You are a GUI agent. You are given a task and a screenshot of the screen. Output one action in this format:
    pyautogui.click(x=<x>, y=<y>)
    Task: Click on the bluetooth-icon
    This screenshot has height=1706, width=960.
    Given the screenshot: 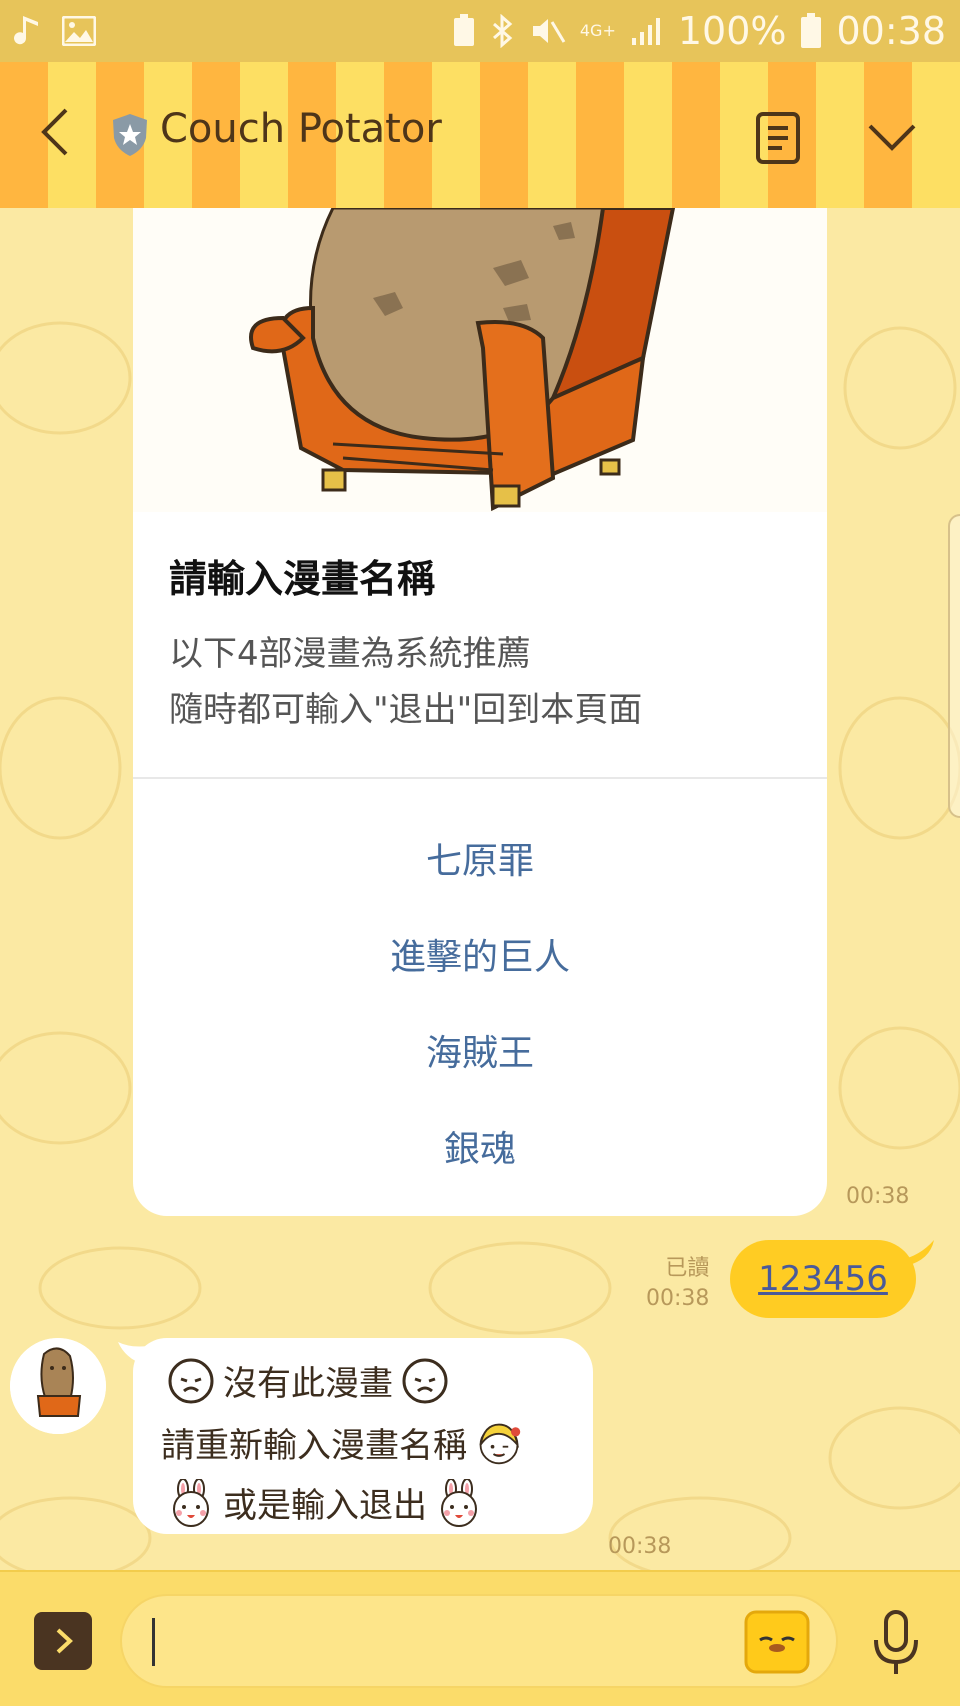 What is the action you would take?
    pyautogui.click(x=503, y=31)
    